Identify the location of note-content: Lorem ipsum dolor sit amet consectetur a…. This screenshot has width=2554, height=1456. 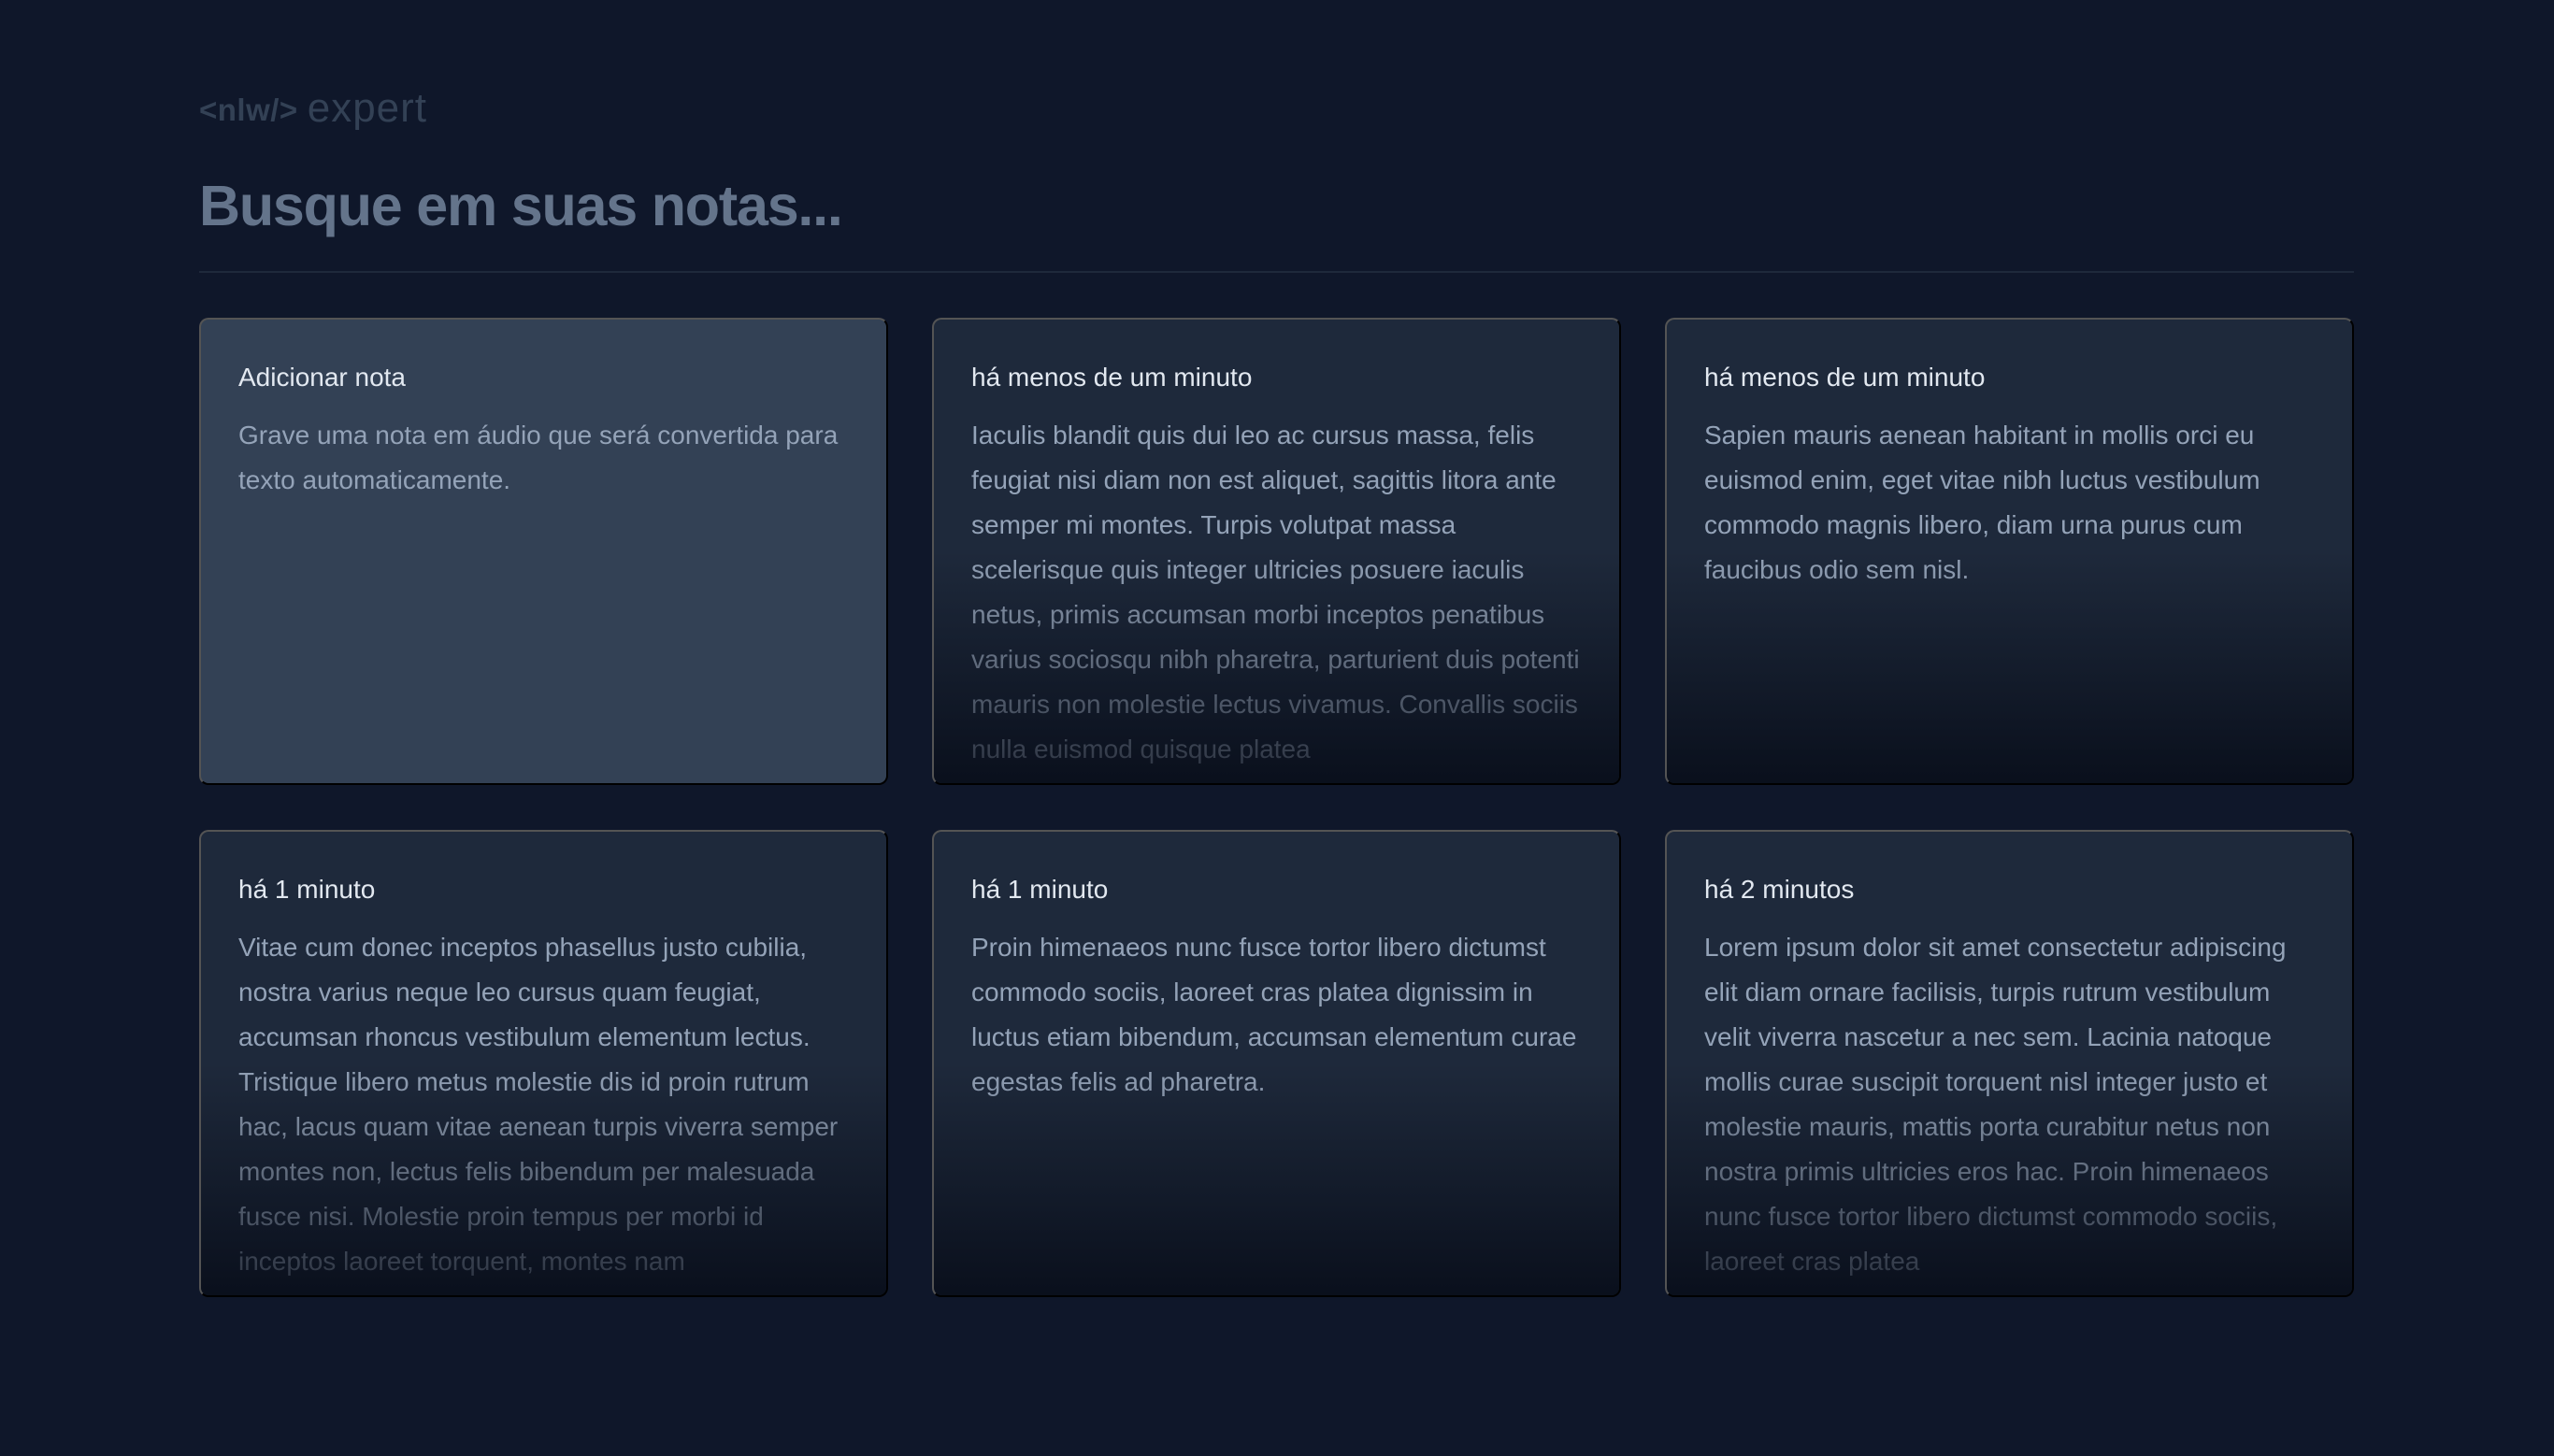
(1996, 1104).